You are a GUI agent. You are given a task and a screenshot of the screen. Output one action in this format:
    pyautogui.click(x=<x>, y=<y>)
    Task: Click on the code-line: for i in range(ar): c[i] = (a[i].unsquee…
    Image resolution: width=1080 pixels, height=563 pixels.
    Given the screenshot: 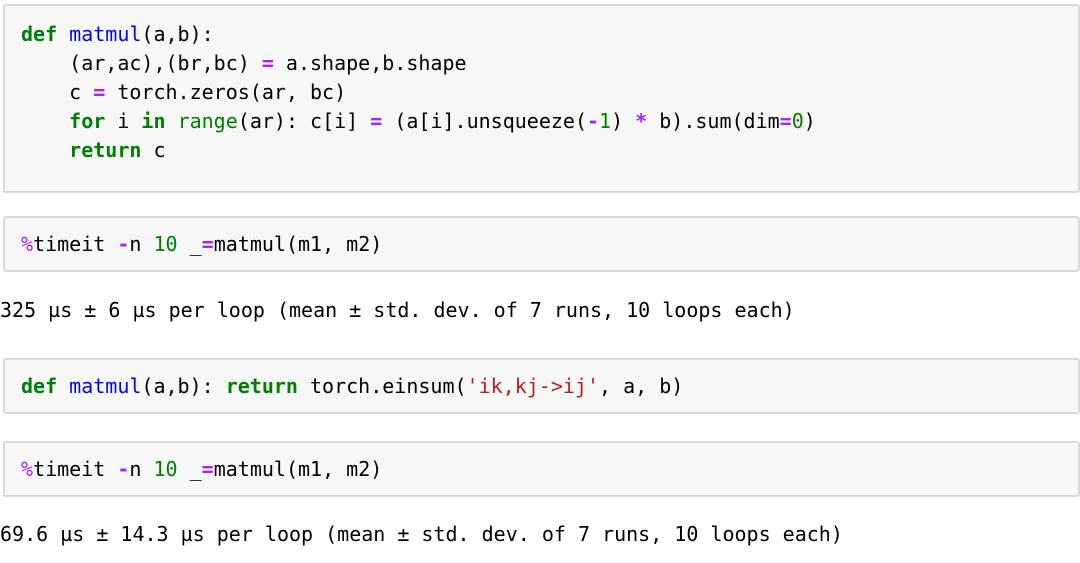 What is the action you would take?
    pyautogui.click(x=541, y=121)
    